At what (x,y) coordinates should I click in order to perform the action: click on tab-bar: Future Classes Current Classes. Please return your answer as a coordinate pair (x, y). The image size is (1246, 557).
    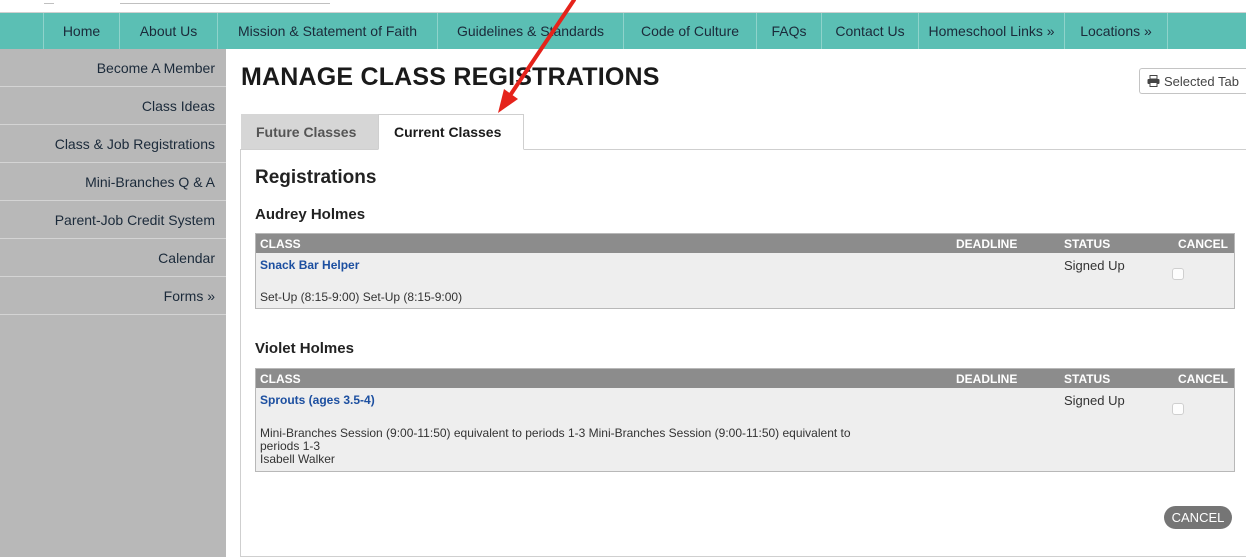
    Looking at the image, I should click on (382, 132).